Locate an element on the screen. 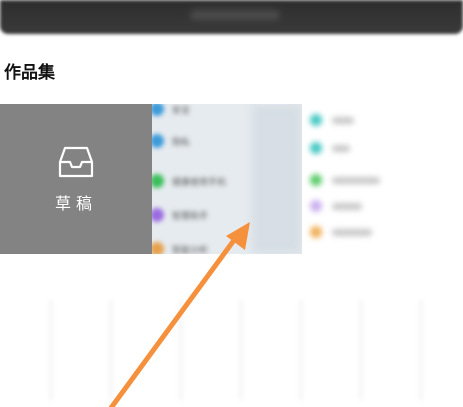 Image resolution: width=463 pixels, height=407 pixels. thumbnail-item: 隐私 is located at coordinates (171, 141).